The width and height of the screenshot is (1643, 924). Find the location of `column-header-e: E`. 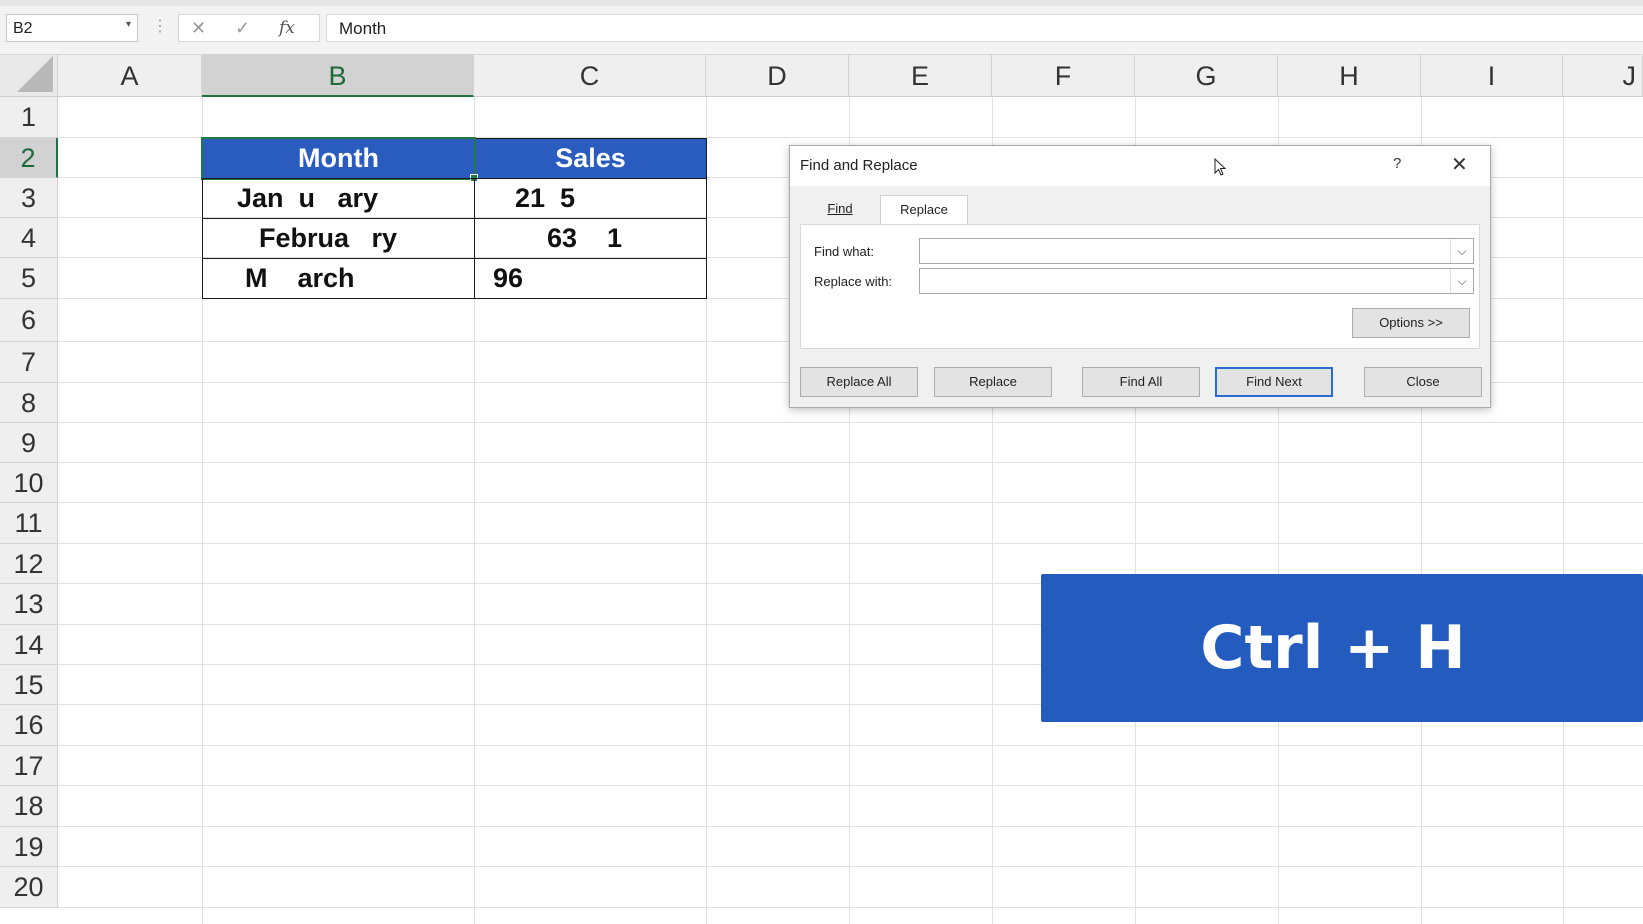

column-header-e: E is located at coordinates (920, 76).